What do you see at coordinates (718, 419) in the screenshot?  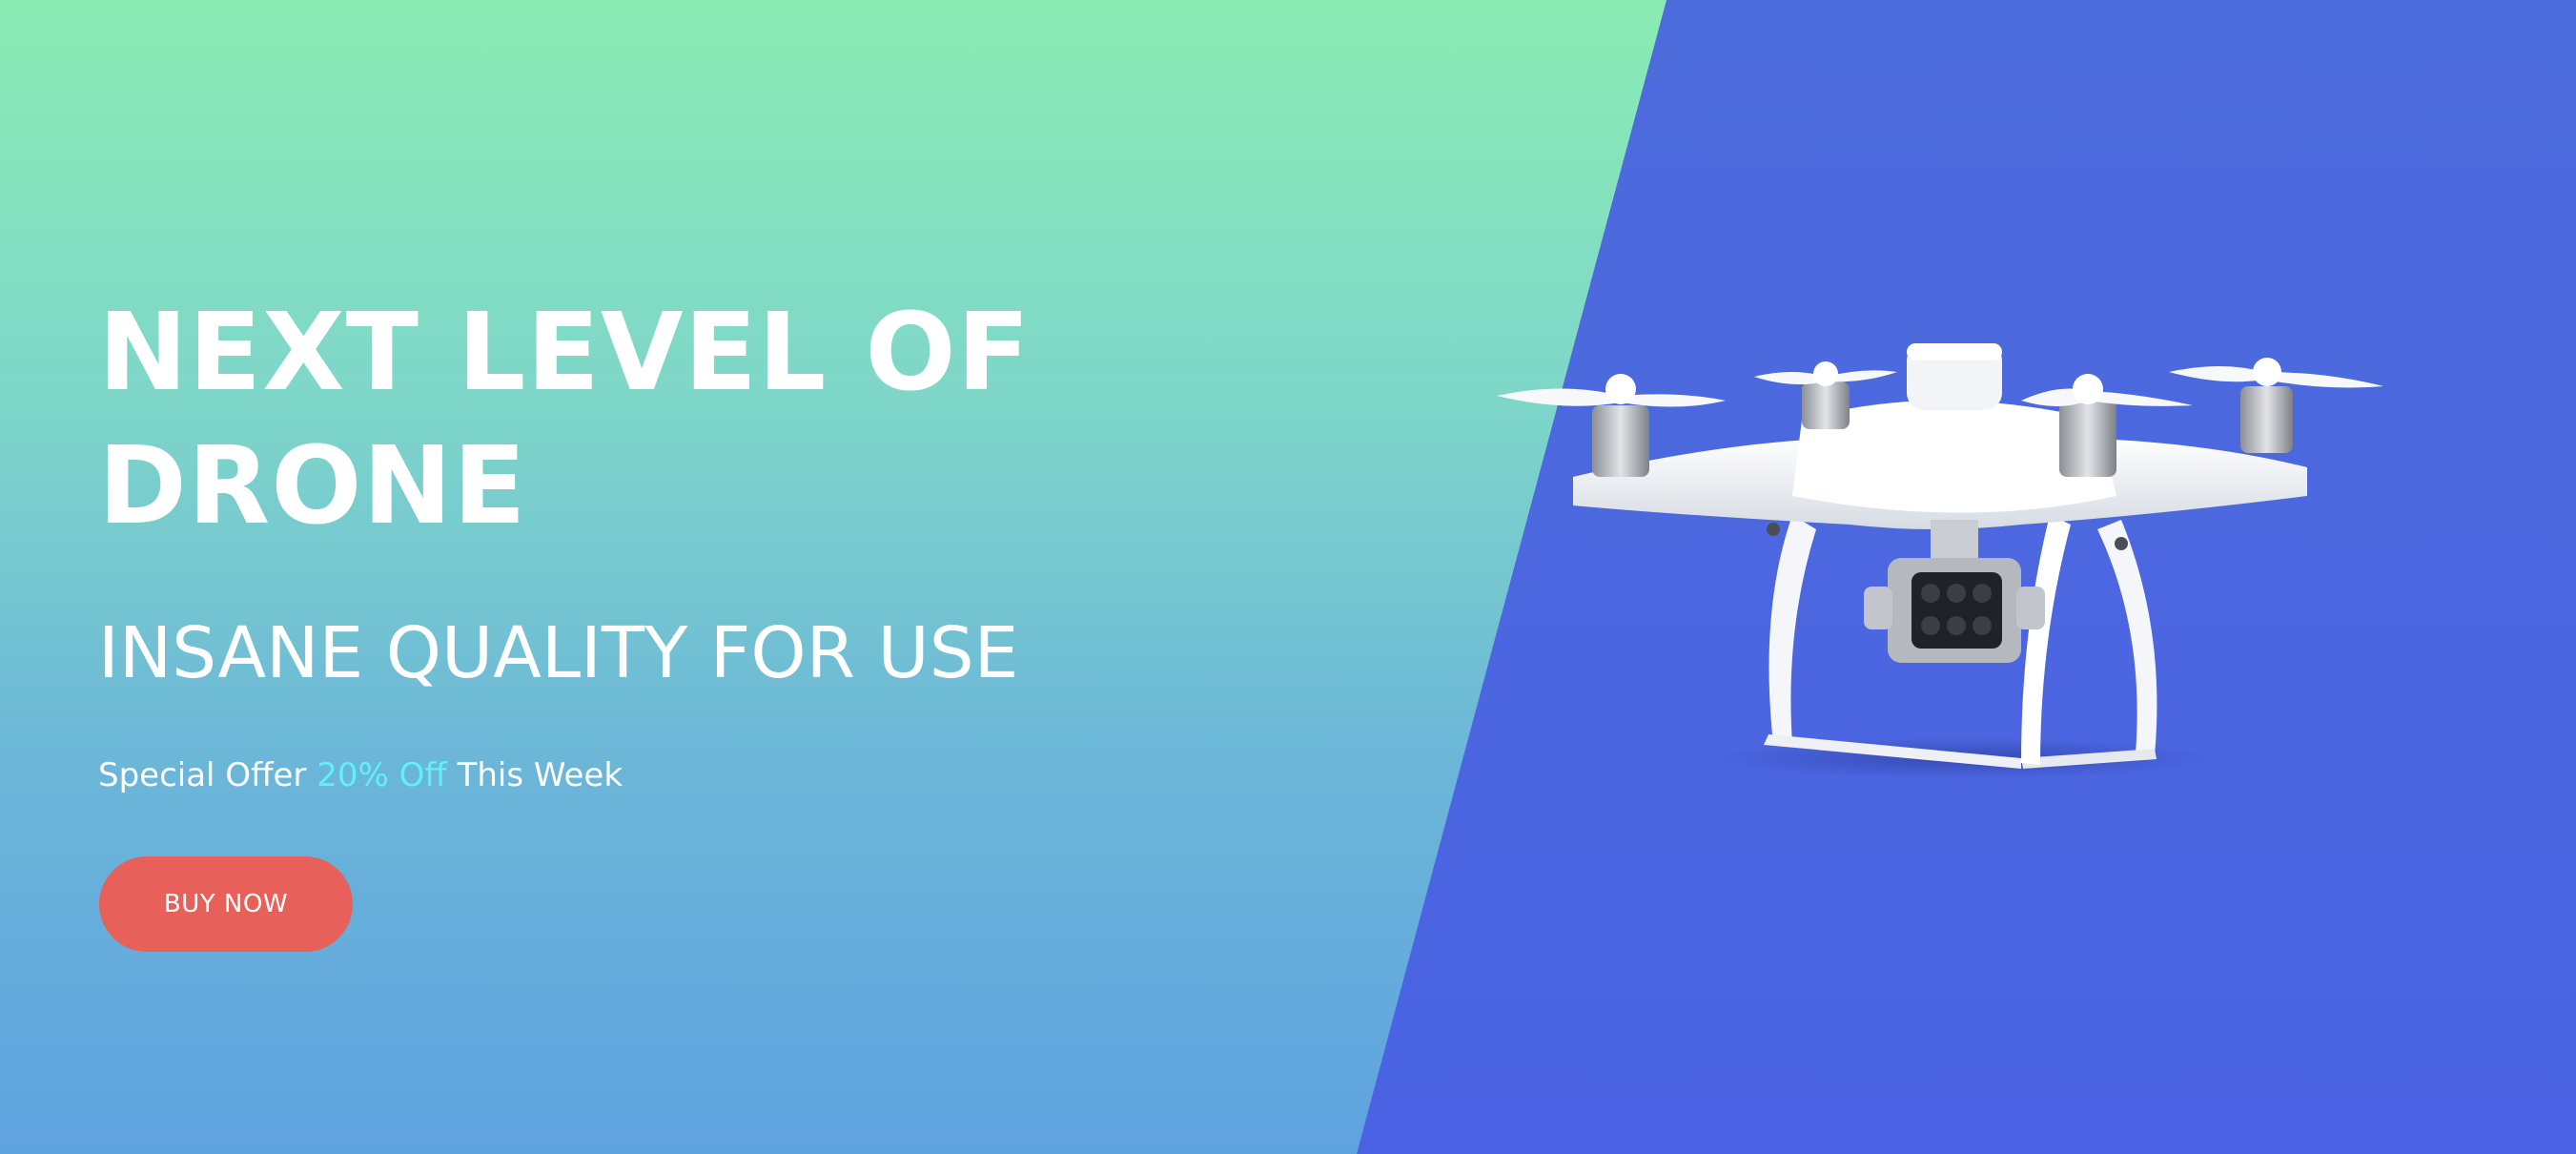 I see `hero-title: NEXT LEVEL OF DRONE` at bounding box center [718, 419].